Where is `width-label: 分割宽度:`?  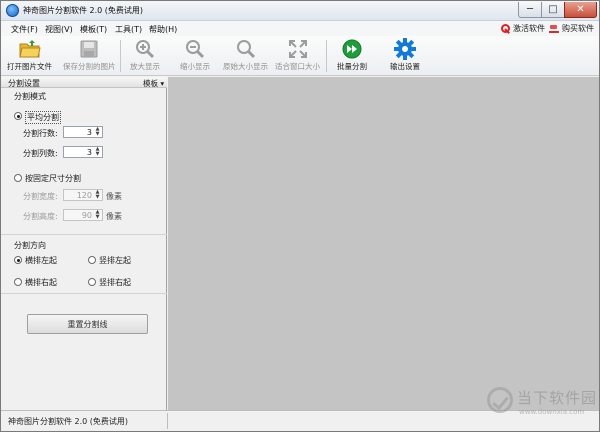
width-label: 分割宽度: is located at coordinates (40, 196).